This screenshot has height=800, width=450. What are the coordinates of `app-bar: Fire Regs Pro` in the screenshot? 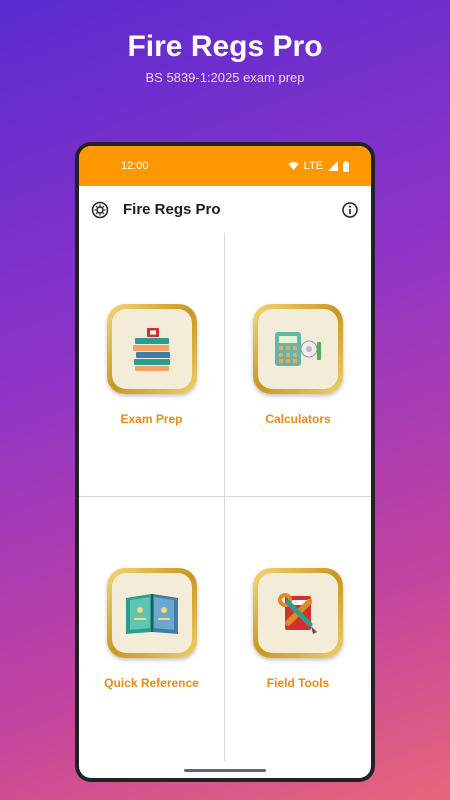 It's located at (225, 209).